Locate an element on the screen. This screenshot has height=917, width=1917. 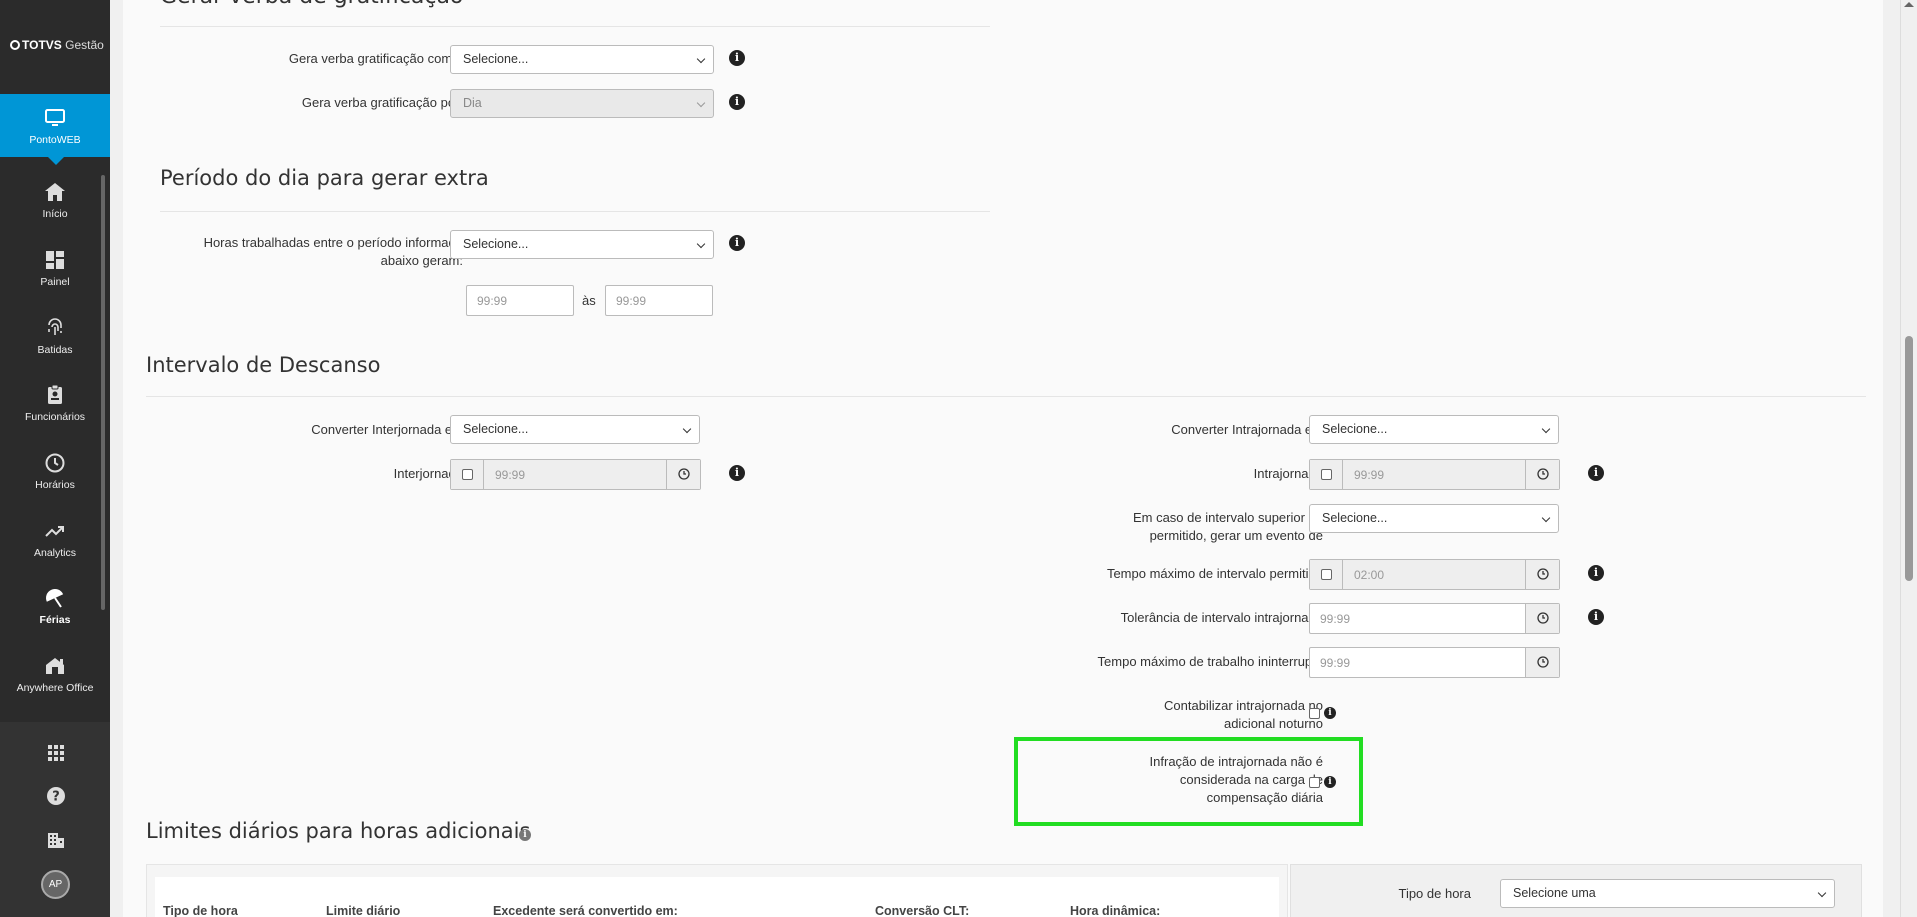
gratificacao-por-label: Gera verba gratificação por: is located at coordinates (382, 102).